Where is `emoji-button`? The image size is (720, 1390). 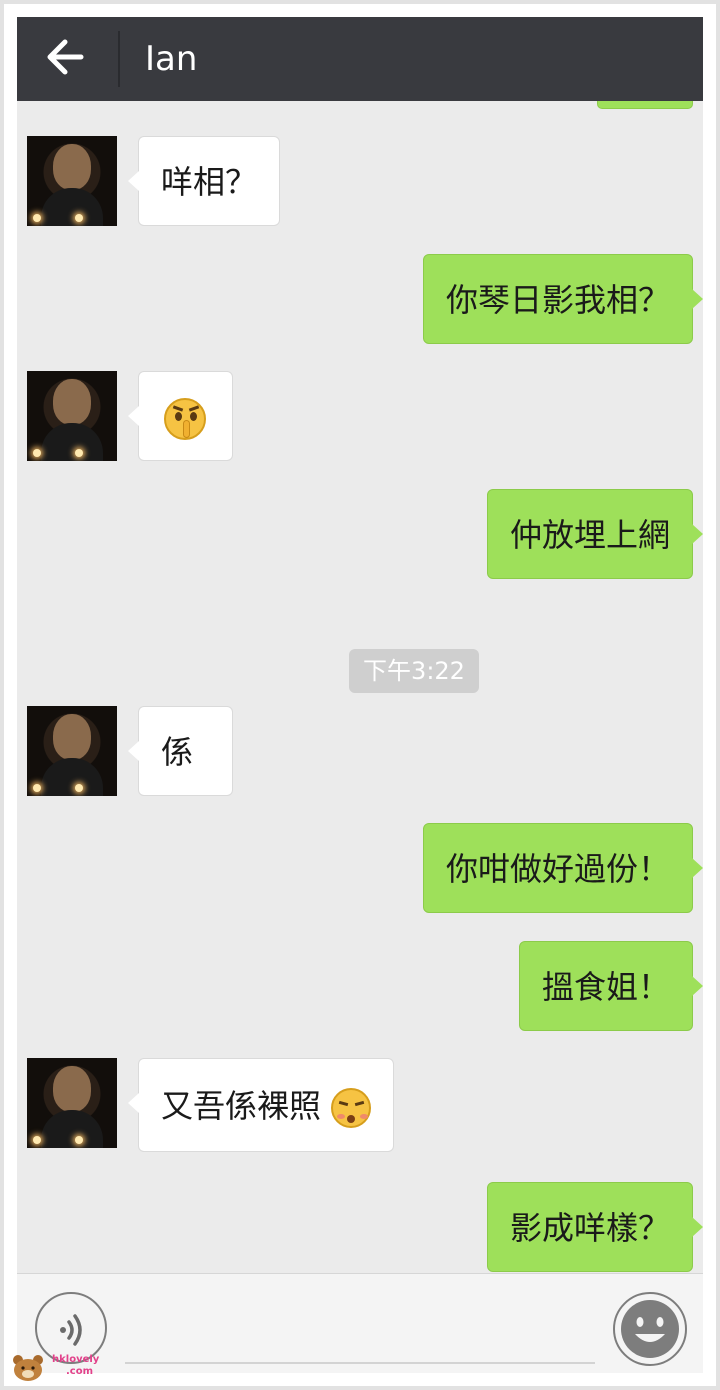 emoji-button is located at coordinates (650, 1329).